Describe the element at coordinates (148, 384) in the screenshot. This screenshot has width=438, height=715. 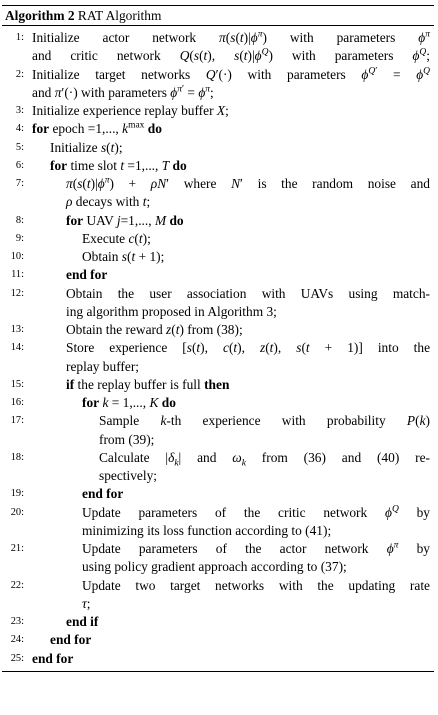
I see `line-text: if the replay buffer is full then` at that location.